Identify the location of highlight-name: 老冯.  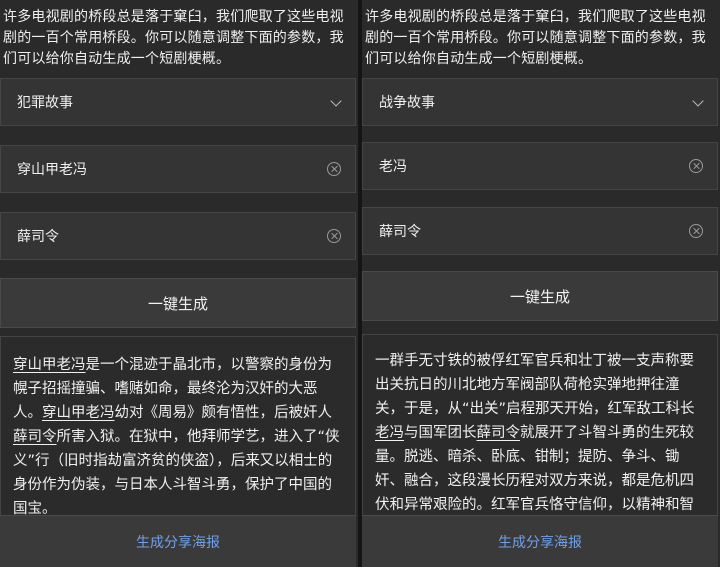
(389, 433).